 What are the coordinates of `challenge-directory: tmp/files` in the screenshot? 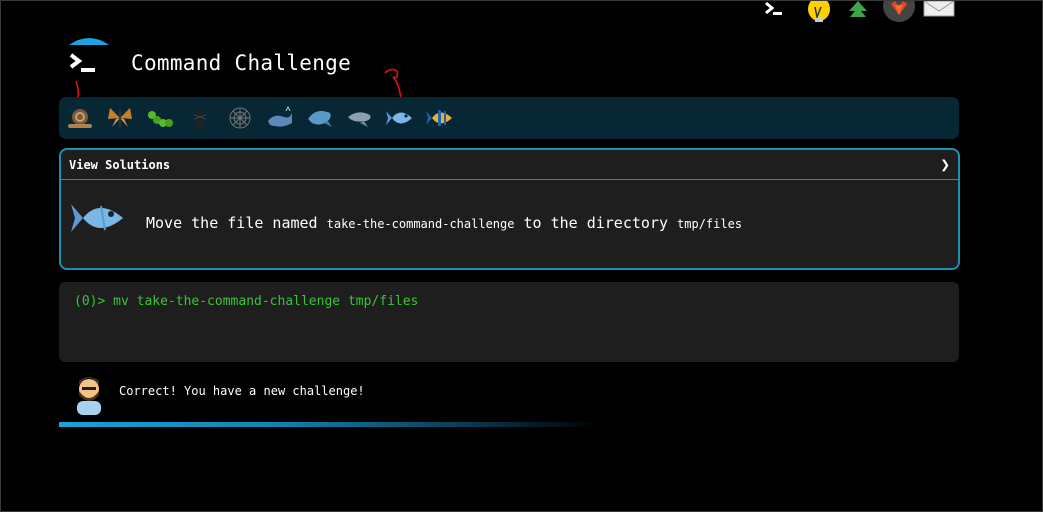 It's located at (710, 224).